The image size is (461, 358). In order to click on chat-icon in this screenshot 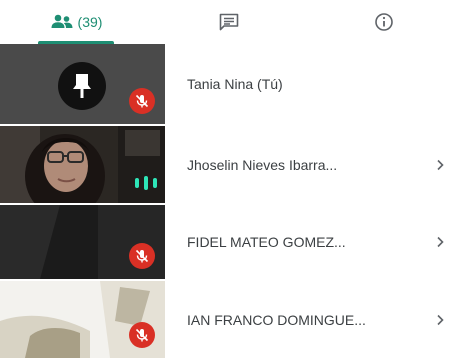, I will do `click(229, 22)`.